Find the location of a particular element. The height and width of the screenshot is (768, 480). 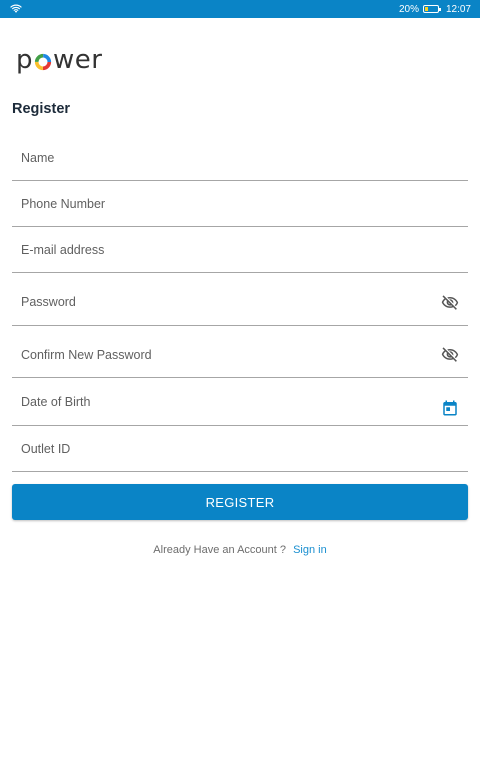

password-field-label: Password is located at coordinates (48, 302).